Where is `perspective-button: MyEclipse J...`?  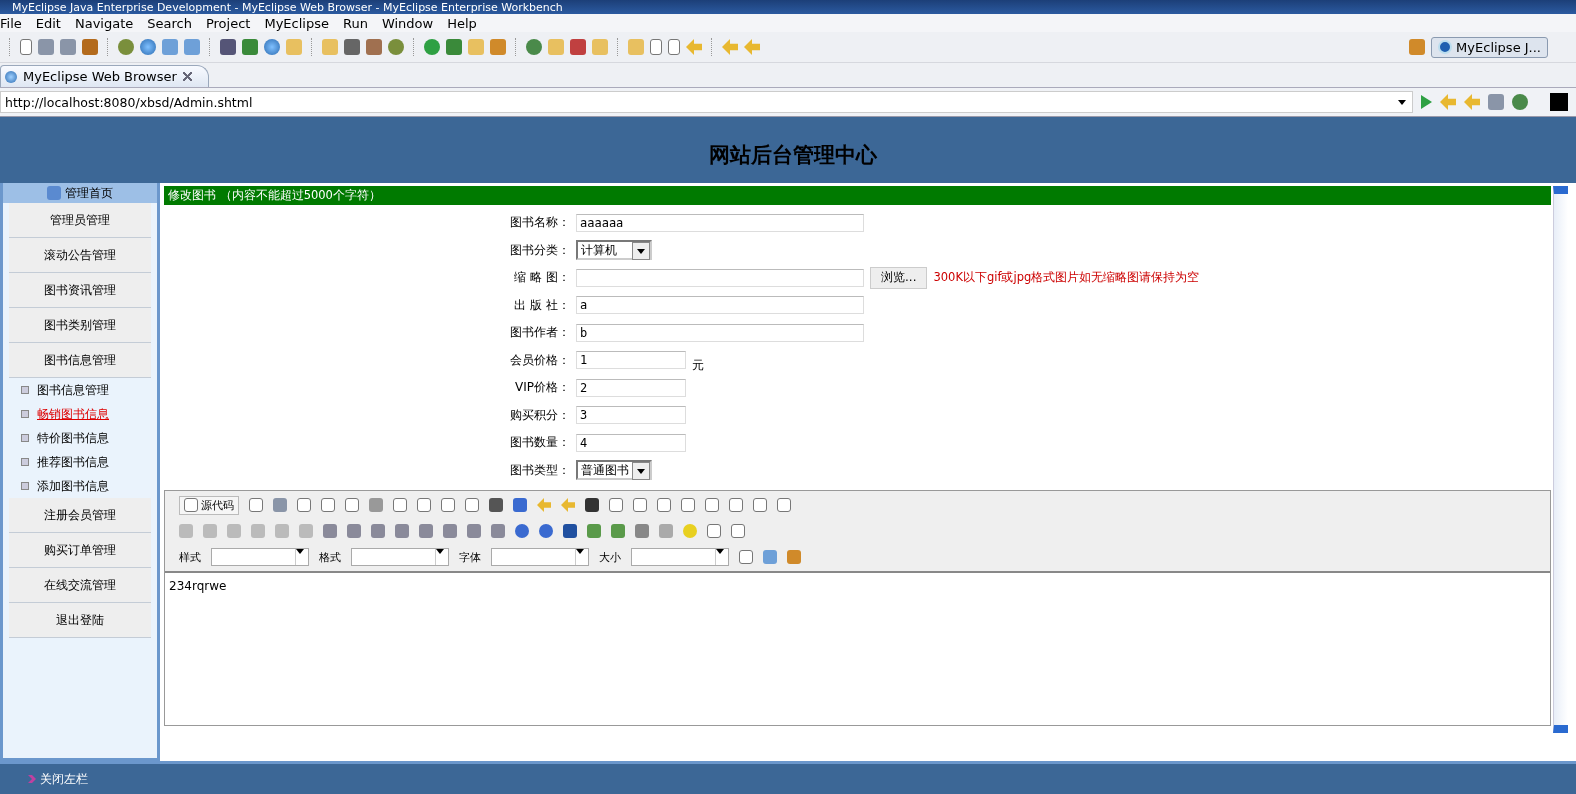
perspective-button: MyEclipse J... is located at coordinates (1489, 47).